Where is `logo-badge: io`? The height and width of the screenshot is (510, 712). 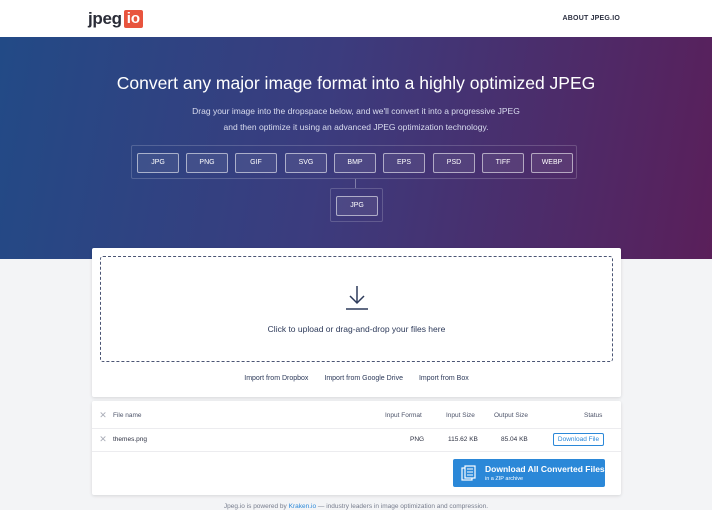 logo-badge: io is located at coordinates (133, 19).